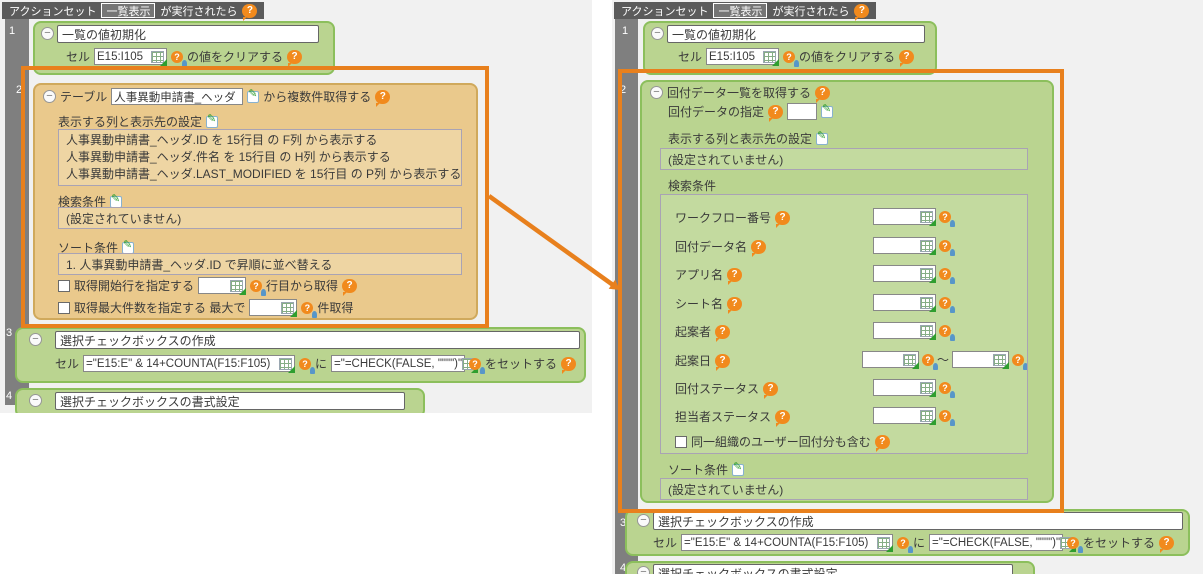  Describe the element at coordinates (717, 389) in the screenshot. I see `field-label: 回付ステータス` at that location.